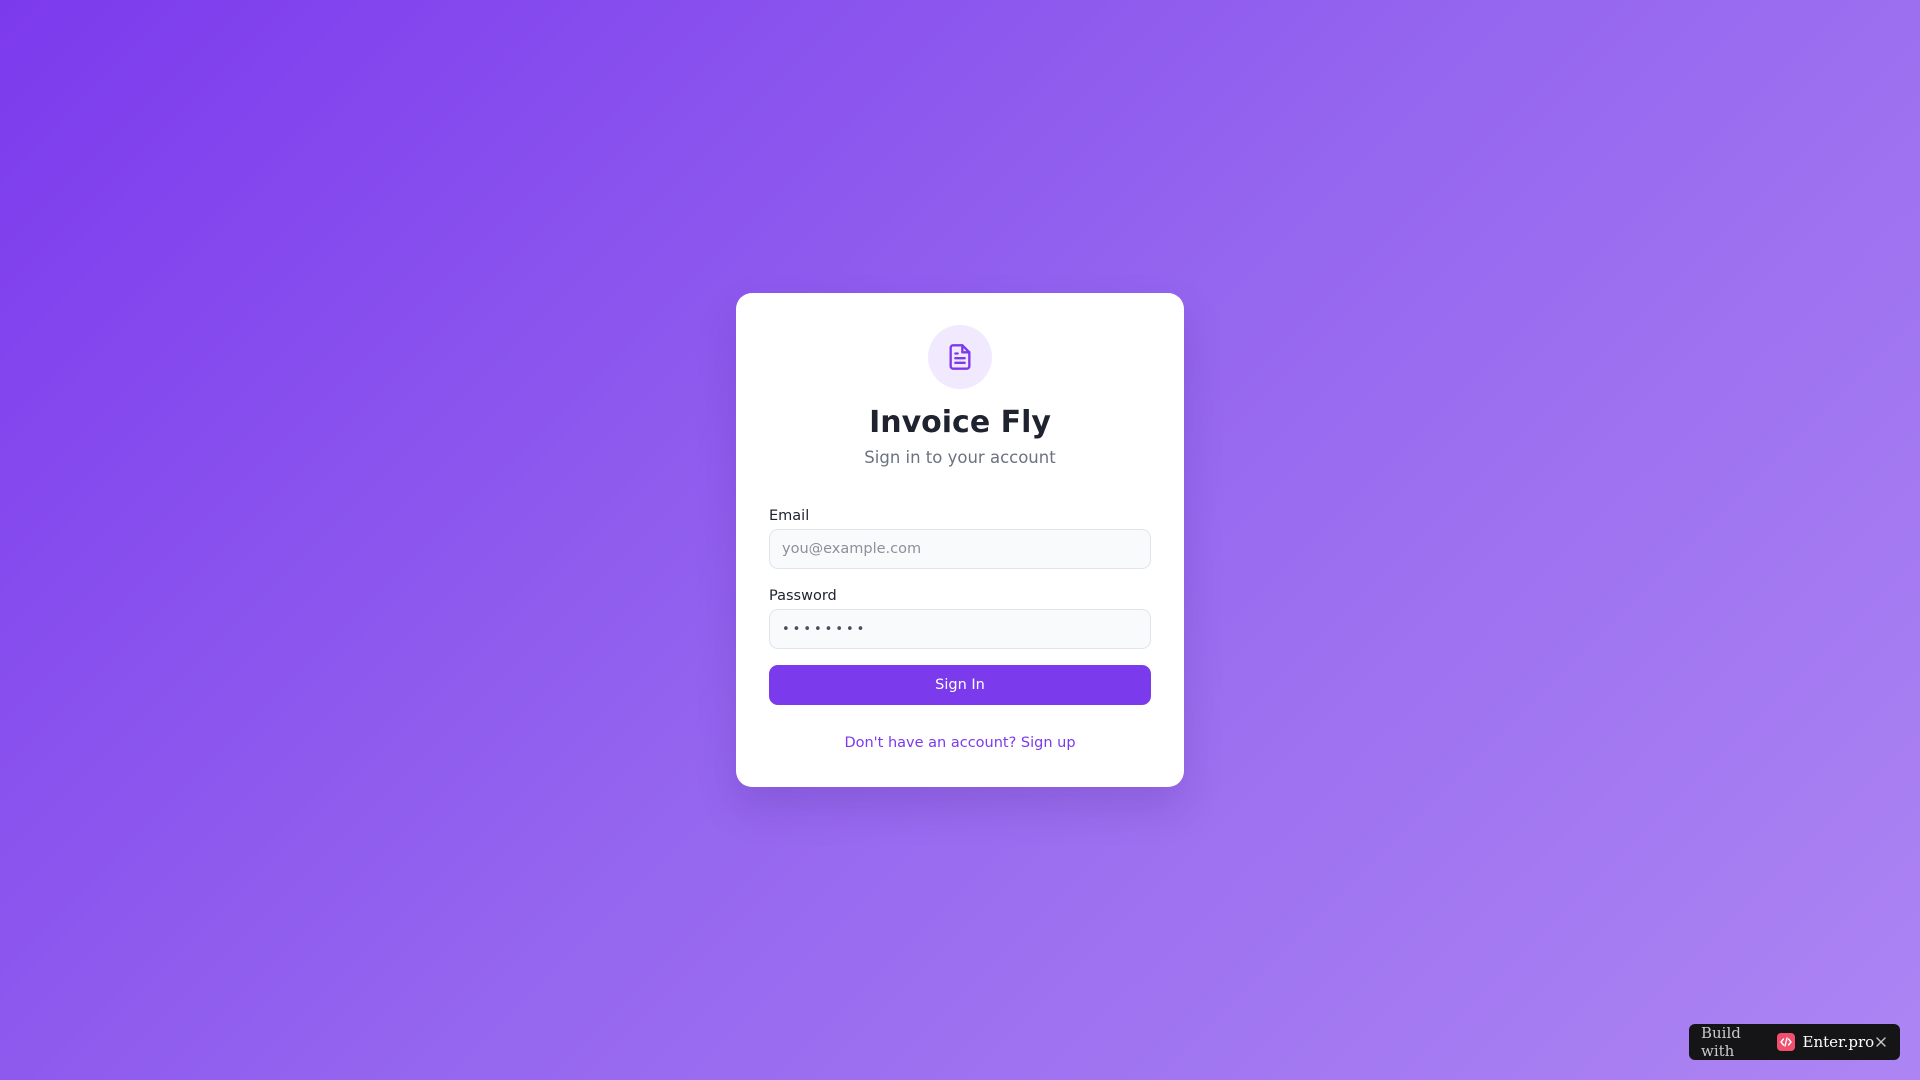 Image resolution: width=1920 pixels, height=1080 pixels. I want to click on sign-up-link: Don't have an account? Sign up, so click(960, 743).